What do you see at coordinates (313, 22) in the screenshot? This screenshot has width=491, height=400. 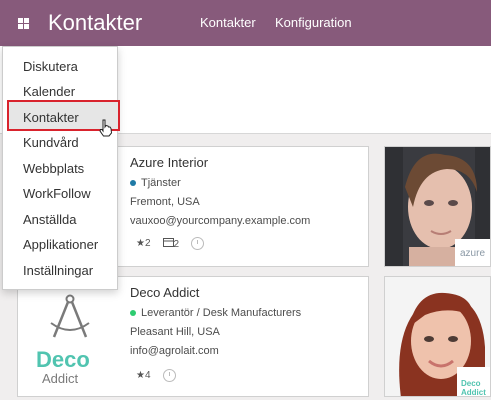 I see `nav-link-configuration: Konfiguration` at bounding box center [313, 22].